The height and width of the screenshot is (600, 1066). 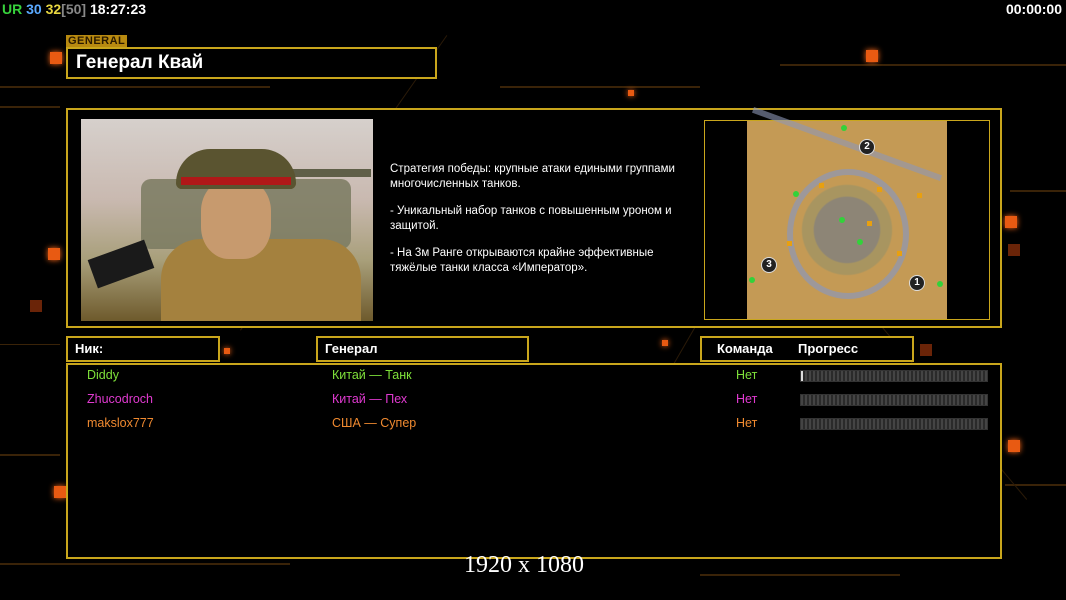 What do you see at coordinates (1033, 9) in the screenshot?
I see `game-timer: 00:00:00` at bounding box center [1033, 9].